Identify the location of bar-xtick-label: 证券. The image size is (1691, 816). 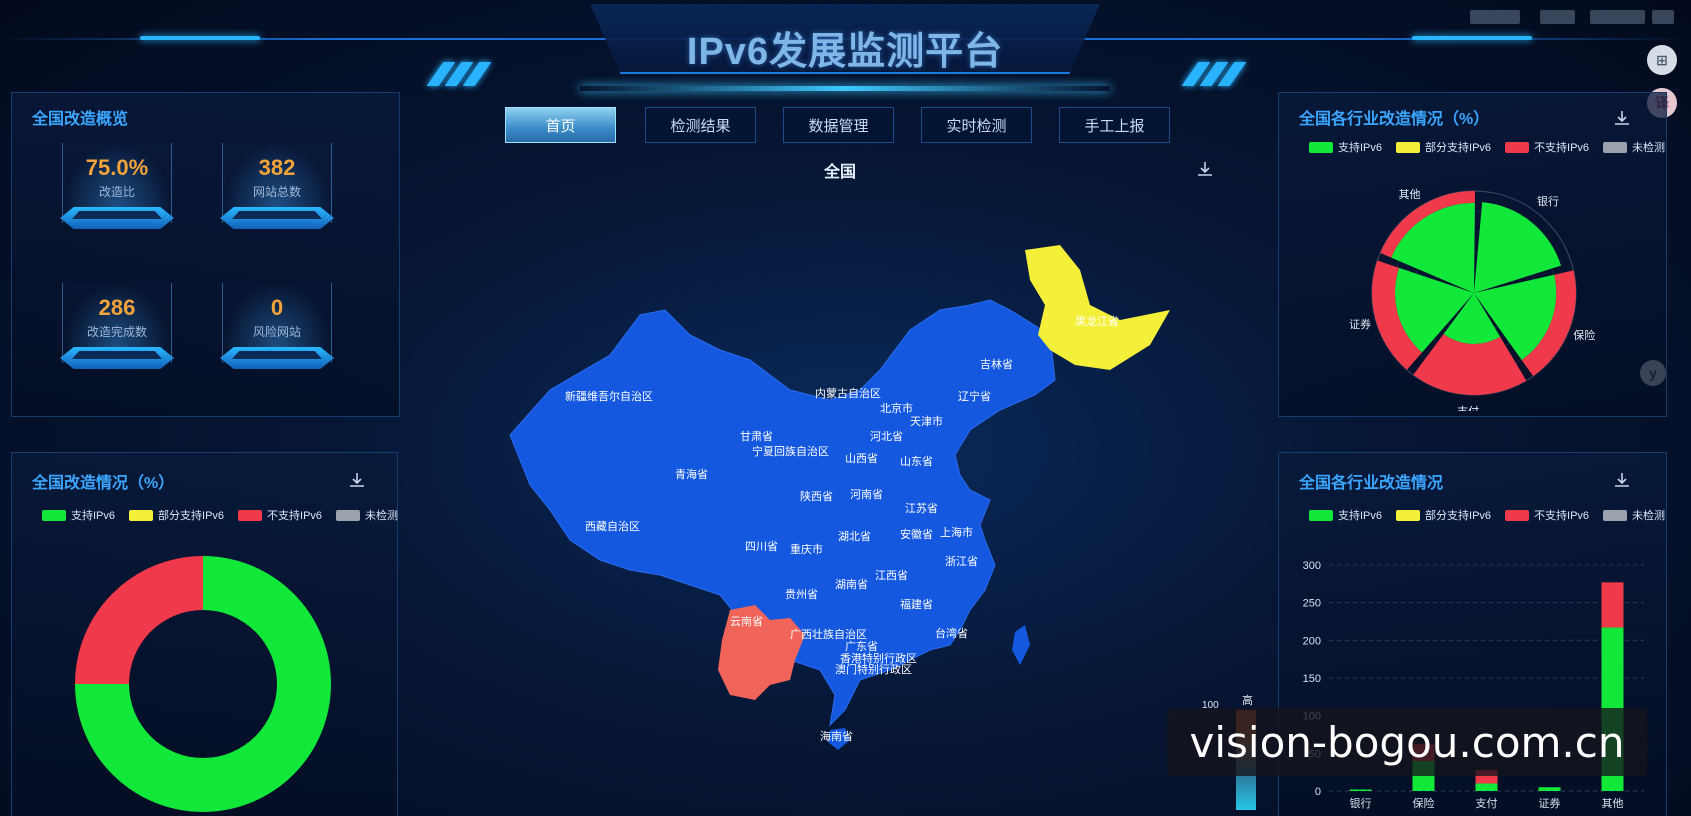
(1550, 803).